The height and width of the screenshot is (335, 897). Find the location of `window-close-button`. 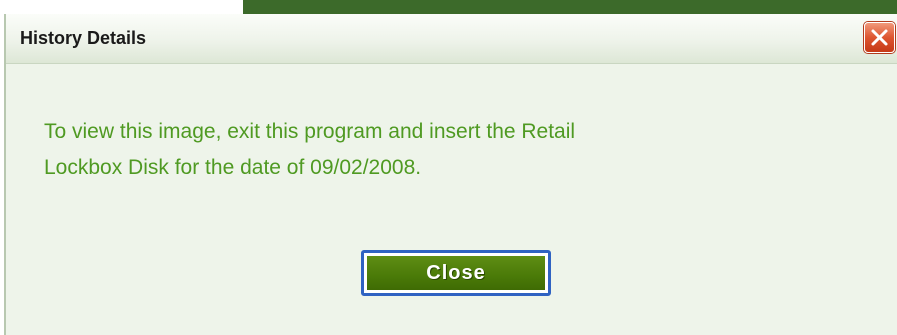

window-close-button is located at coordinates (879, 37).